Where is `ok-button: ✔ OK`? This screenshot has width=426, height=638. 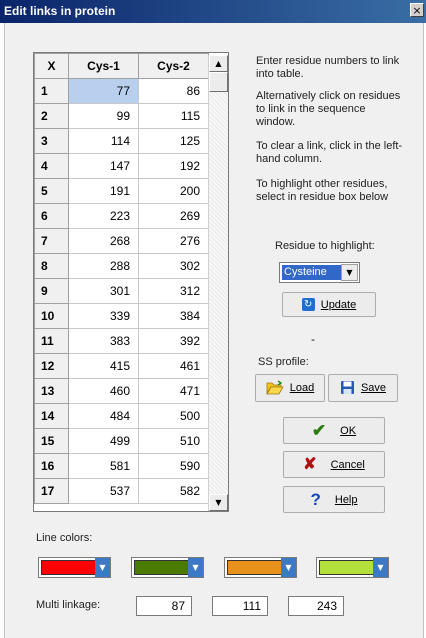
ok-button: ✔ OK is located at coordinates (334, 430).